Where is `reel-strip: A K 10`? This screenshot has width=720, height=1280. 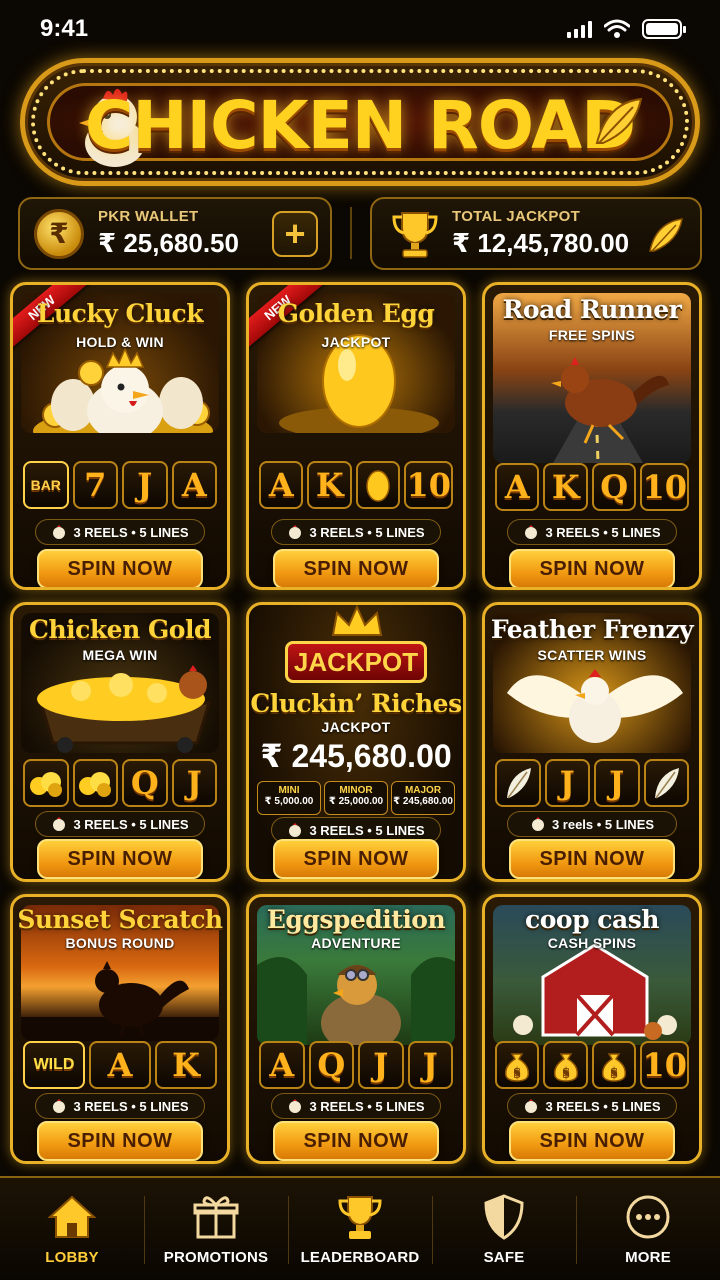
reel-strip: A K 10 is located at coordinates (356, 485).